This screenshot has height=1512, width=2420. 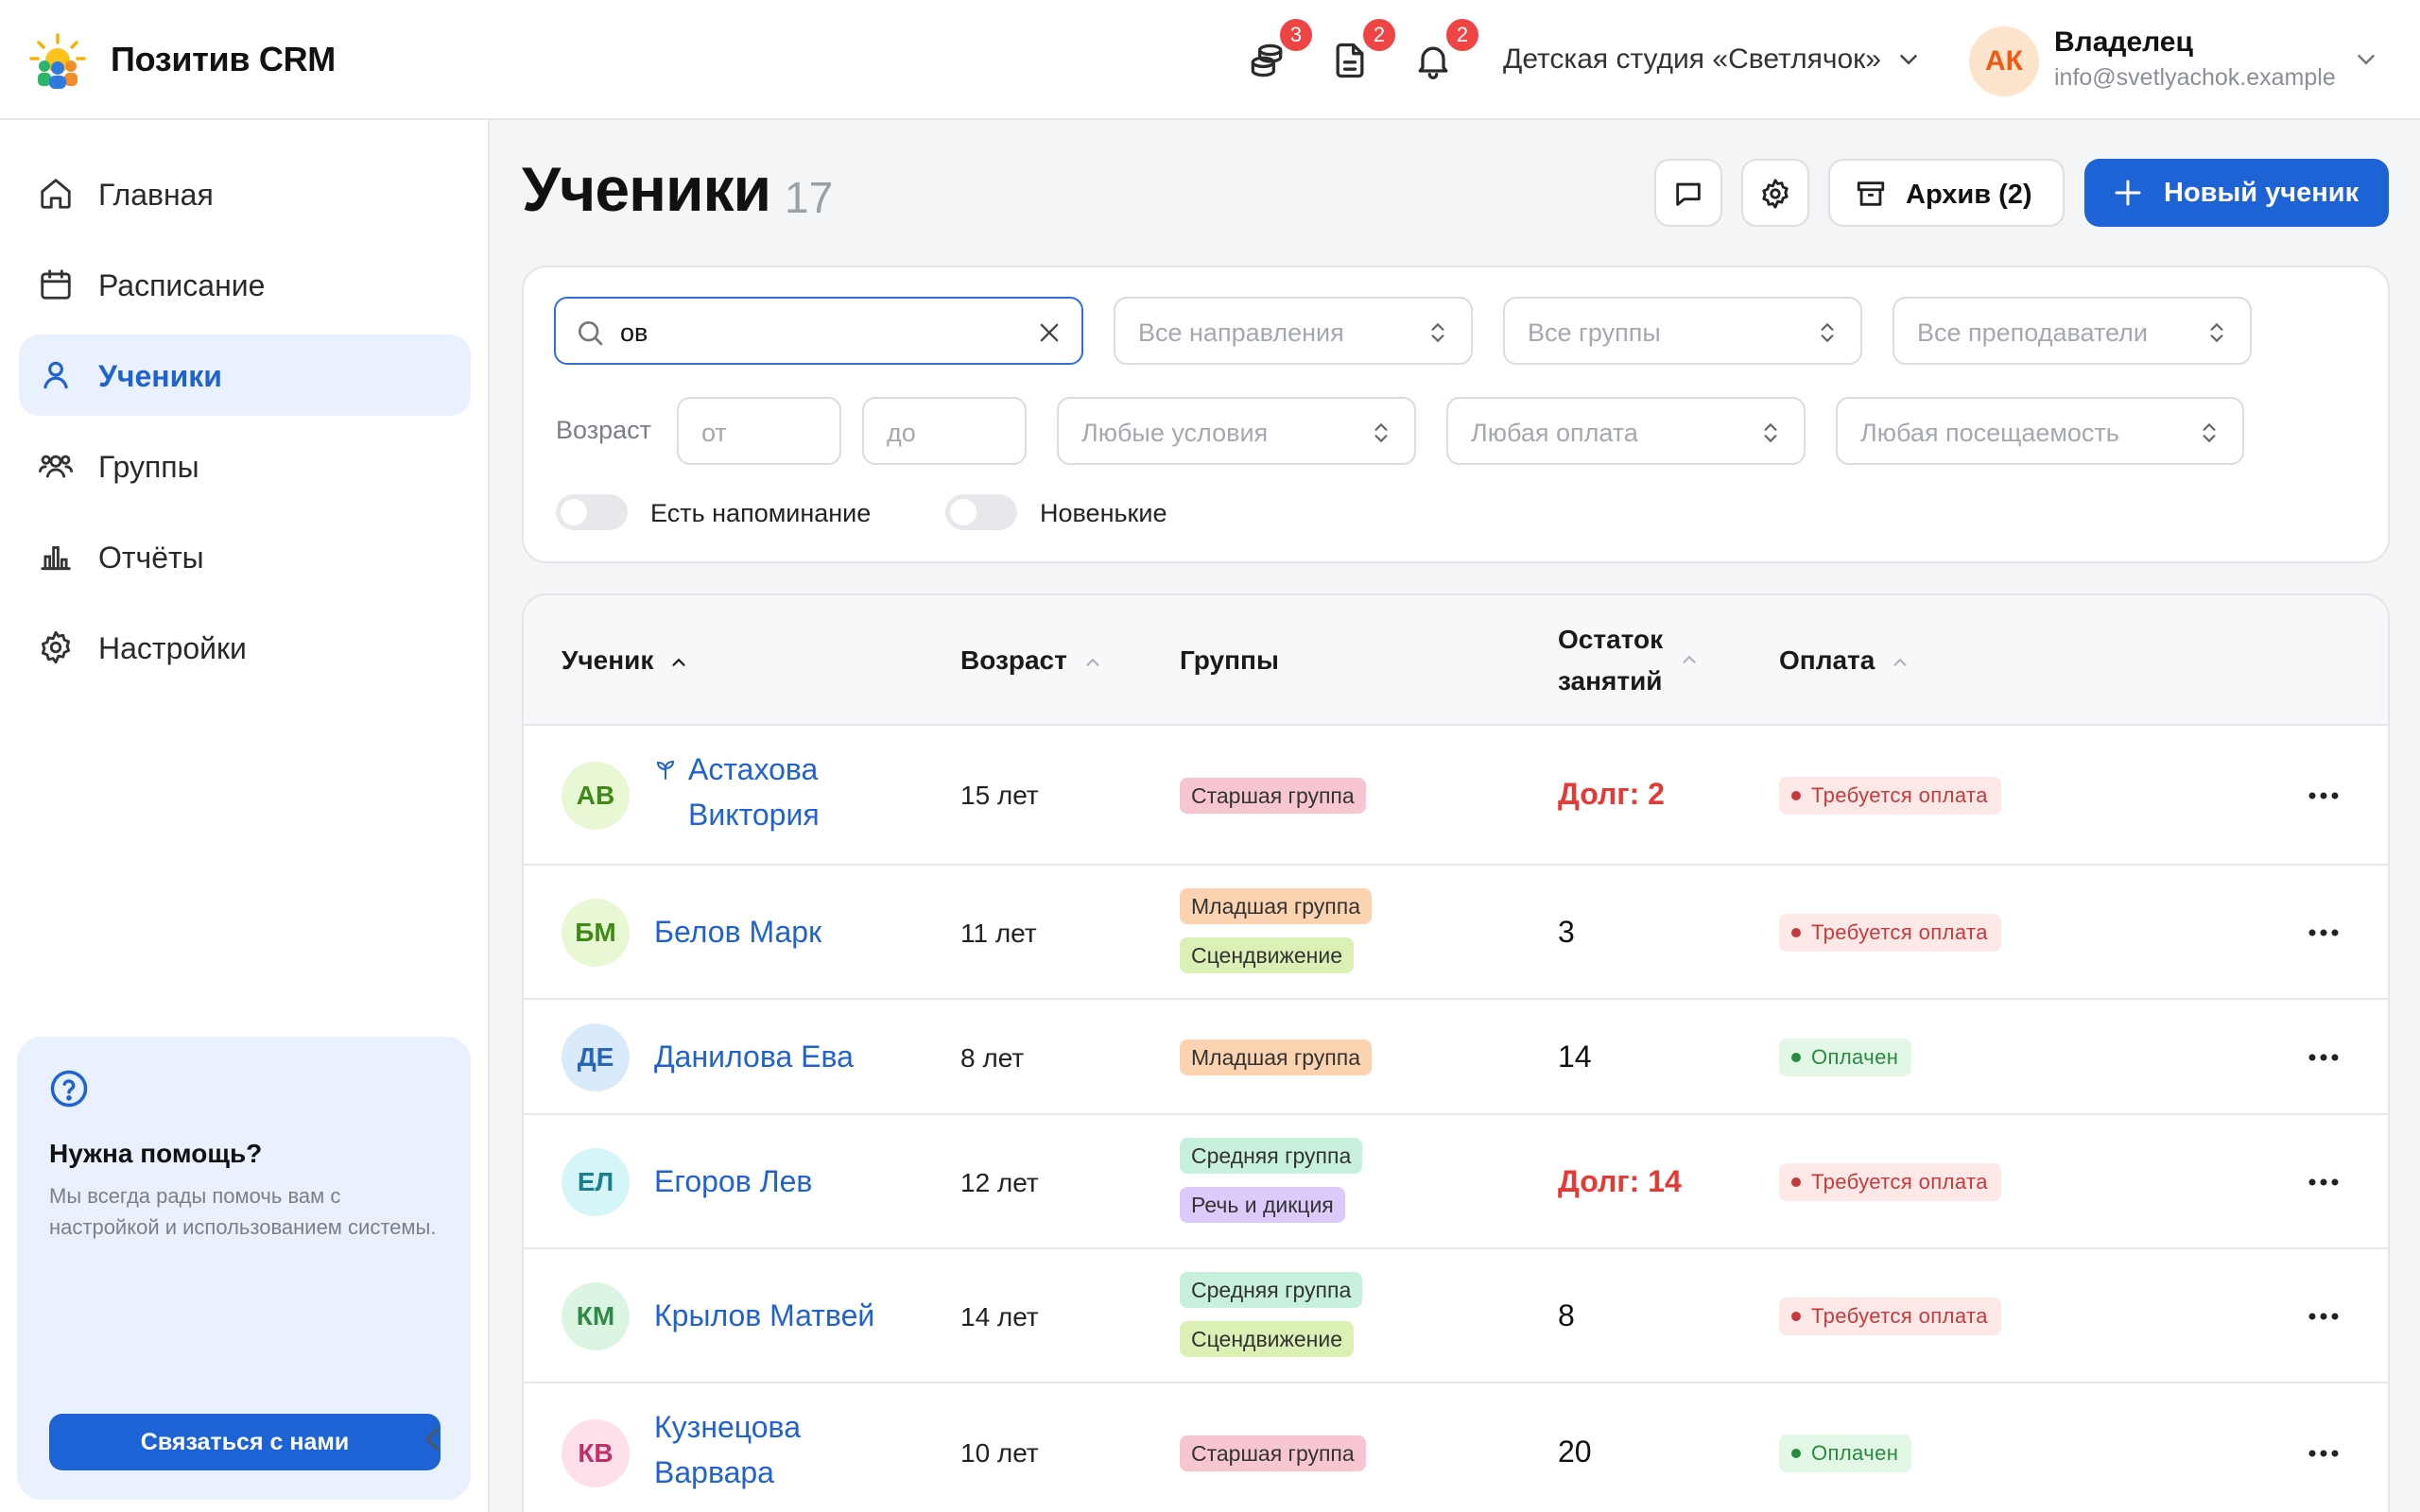 I want to click on sidebar-item-students: Ученики, so click(x=245, y=375).